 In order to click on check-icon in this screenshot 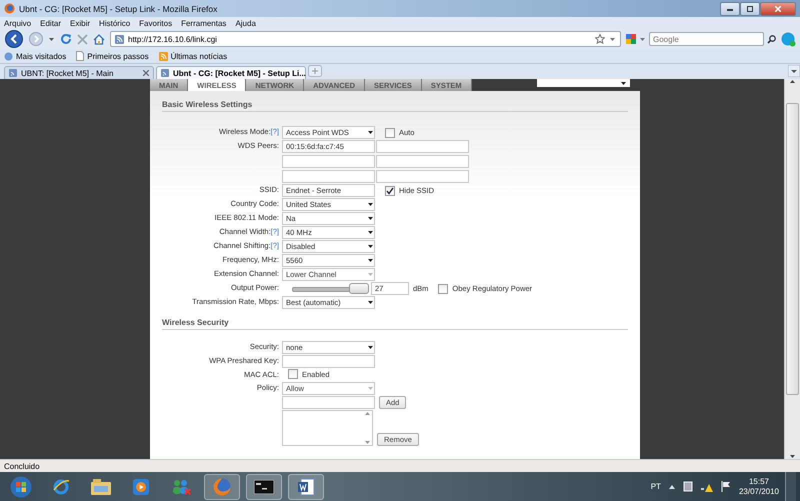, I will do `click(390, 190)`.